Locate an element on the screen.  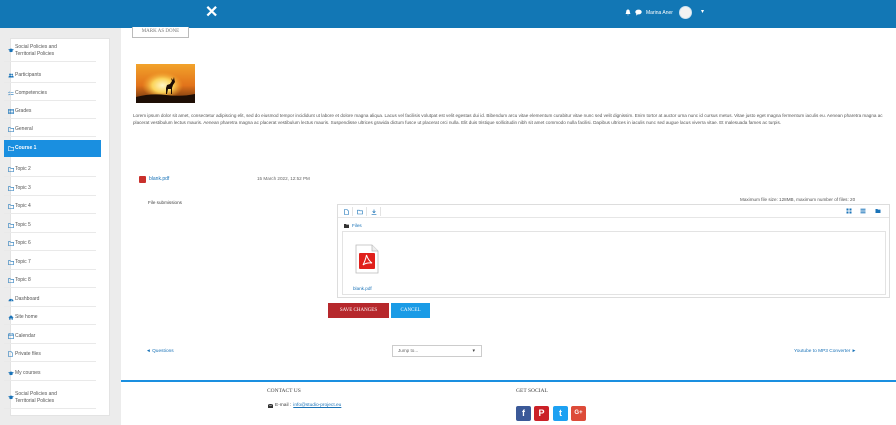
grid-view-icon is located at coordinates (849, 211).